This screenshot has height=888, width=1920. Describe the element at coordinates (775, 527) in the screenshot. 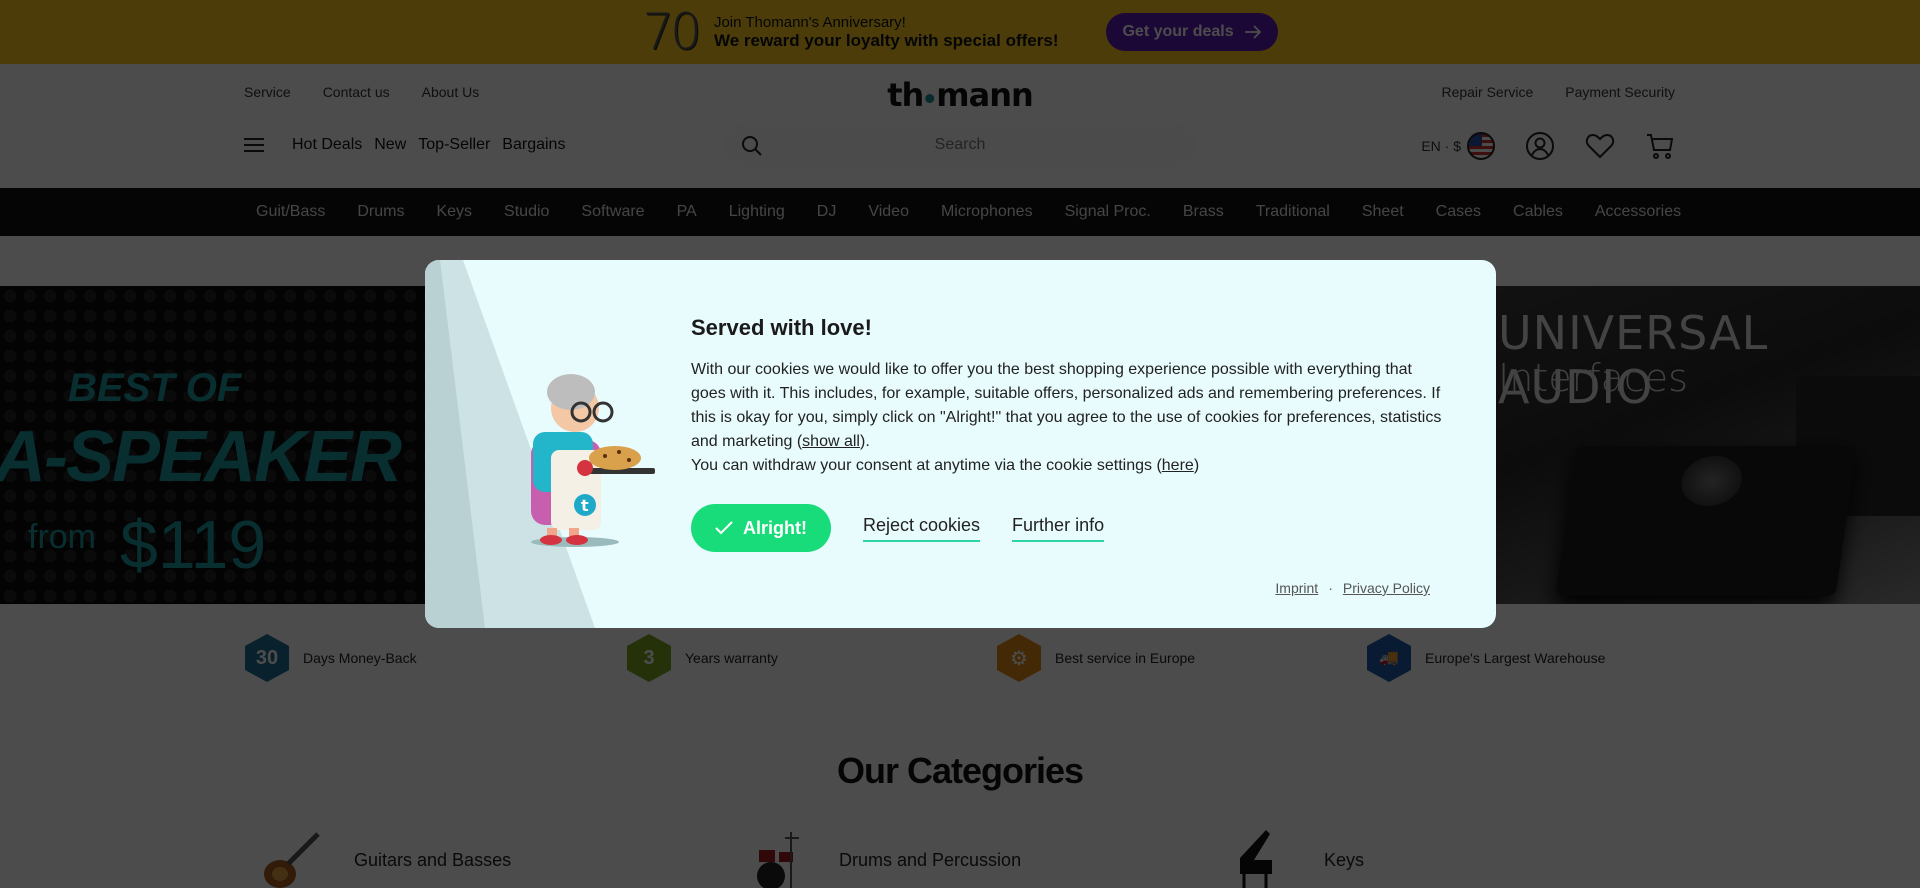

I see `accept-label: Alright!` at that location.